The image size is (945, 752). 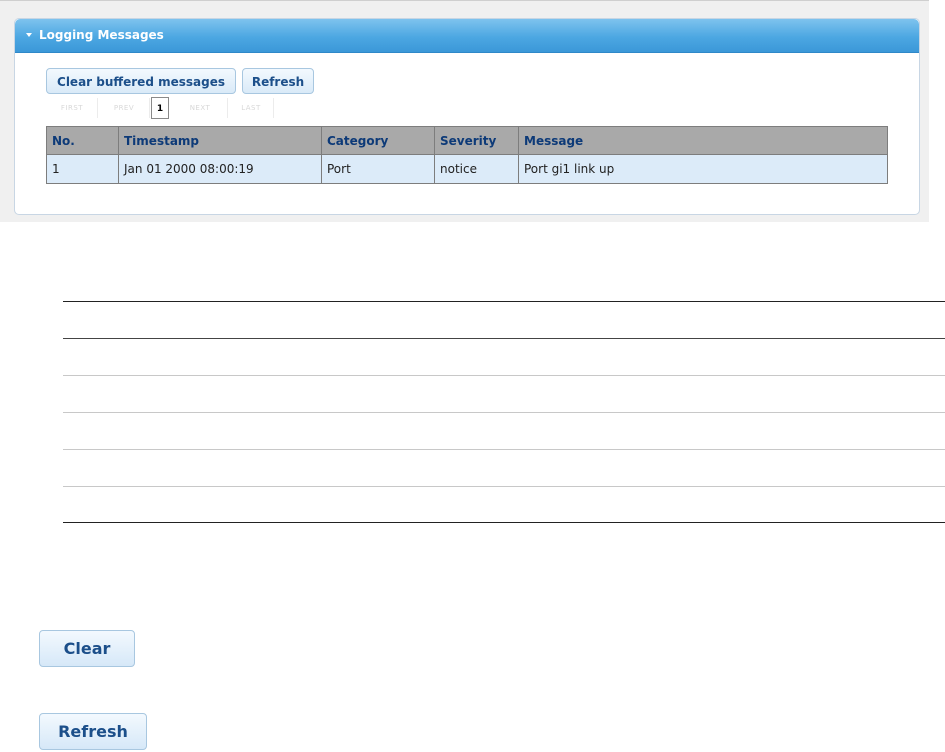 What do you see at coordinates (467, 36) in the screenshot?
I see `panel-header: Logging Messages` at bounding box center [467, 36].